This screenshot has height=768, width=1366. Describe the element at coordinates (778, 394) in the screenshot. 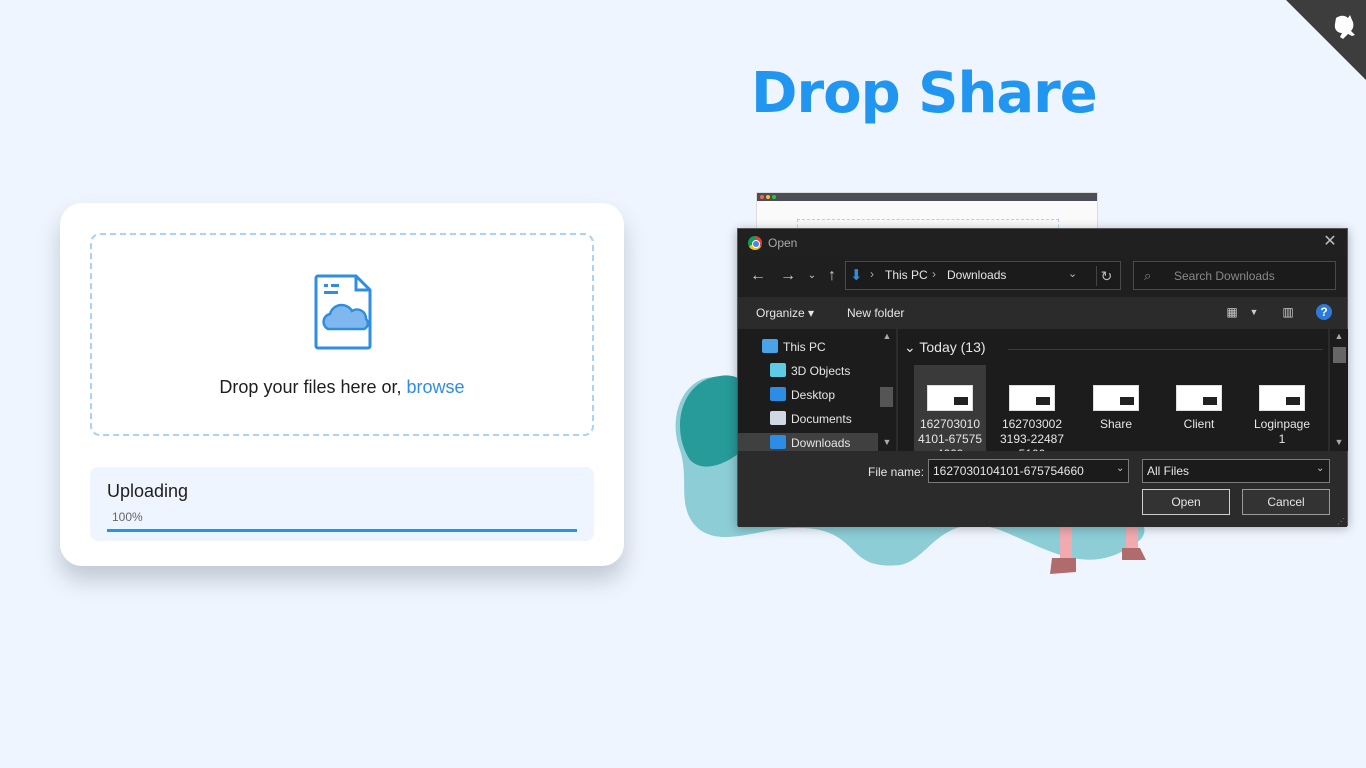

I see `desktop-icon` at that location.